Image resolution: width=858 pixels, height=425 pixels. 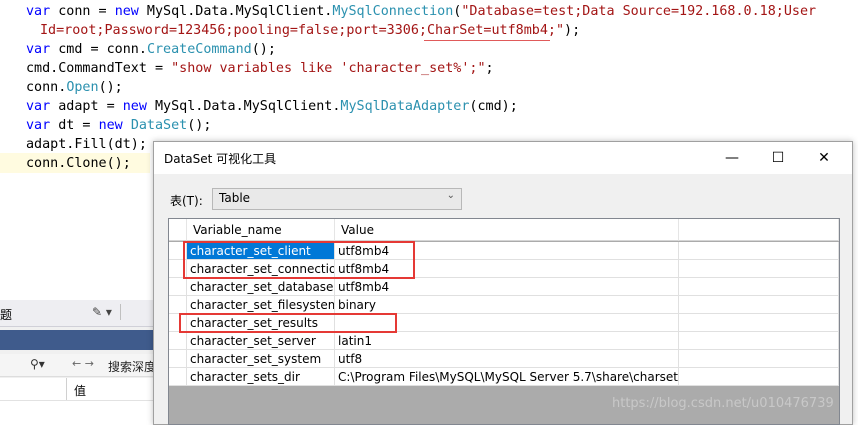 I want to click on column-header-filler, so click(x=759, y=230).